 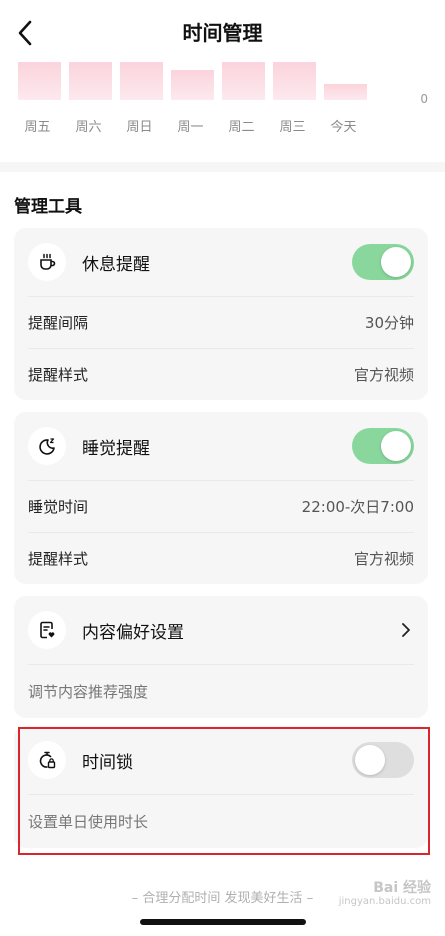 I want to click on page-title: 时间管理, so click(x=222, y=32).